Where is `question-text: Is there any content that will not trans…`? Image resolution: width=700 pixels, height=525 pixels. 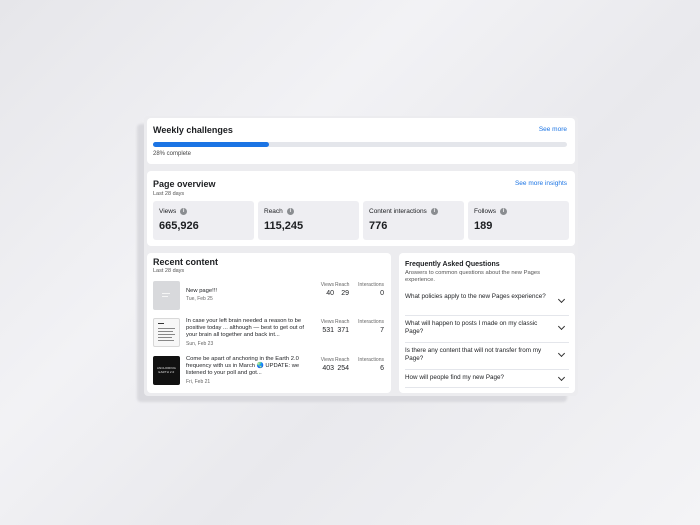 question-text: Is there any content that will not trans… is located at coordinates (473, 354).